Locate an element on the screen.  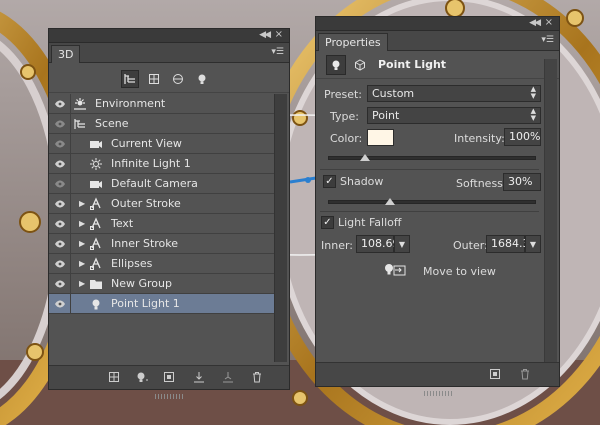
material-filter-icon is located at coordinates (178, 79).